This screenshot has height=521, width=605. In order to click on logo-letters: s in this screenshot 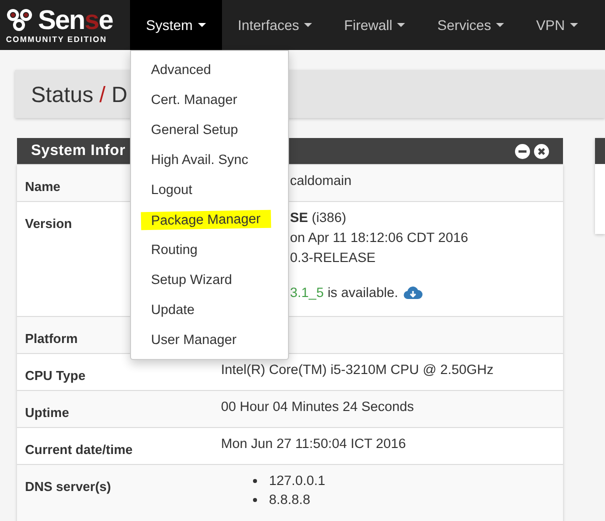, I will do `click(91, 20)`.